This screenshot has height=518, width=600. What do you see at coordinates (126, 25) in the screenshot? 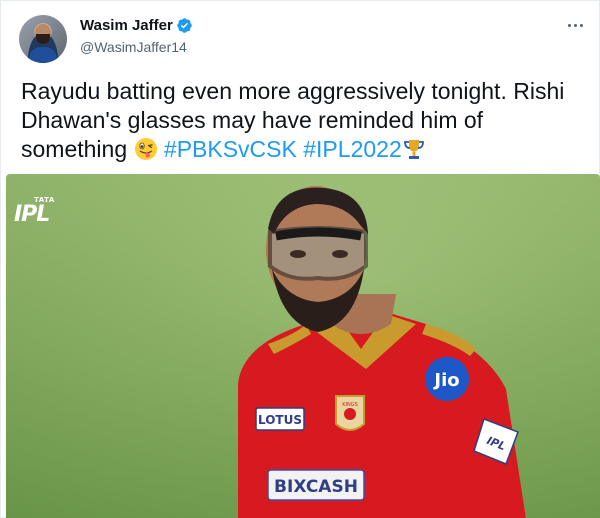
I see `author-name: Wasim Jaffer` at bounding box center [126, 25].